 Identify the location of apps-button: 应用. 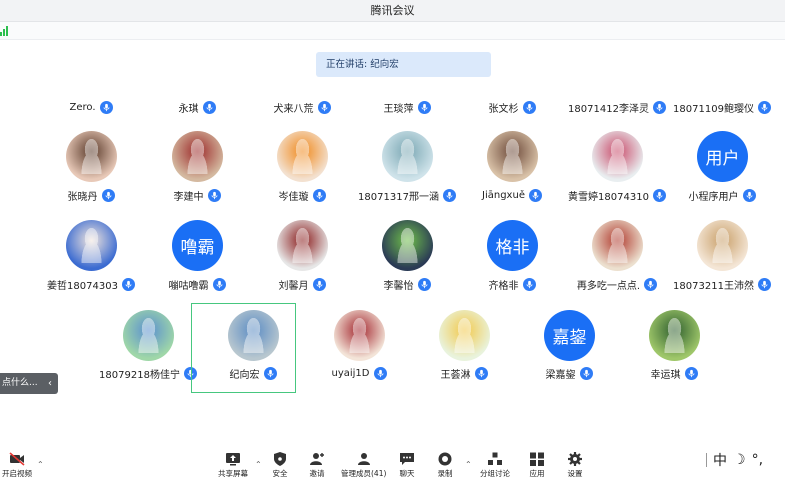
(537, 466).